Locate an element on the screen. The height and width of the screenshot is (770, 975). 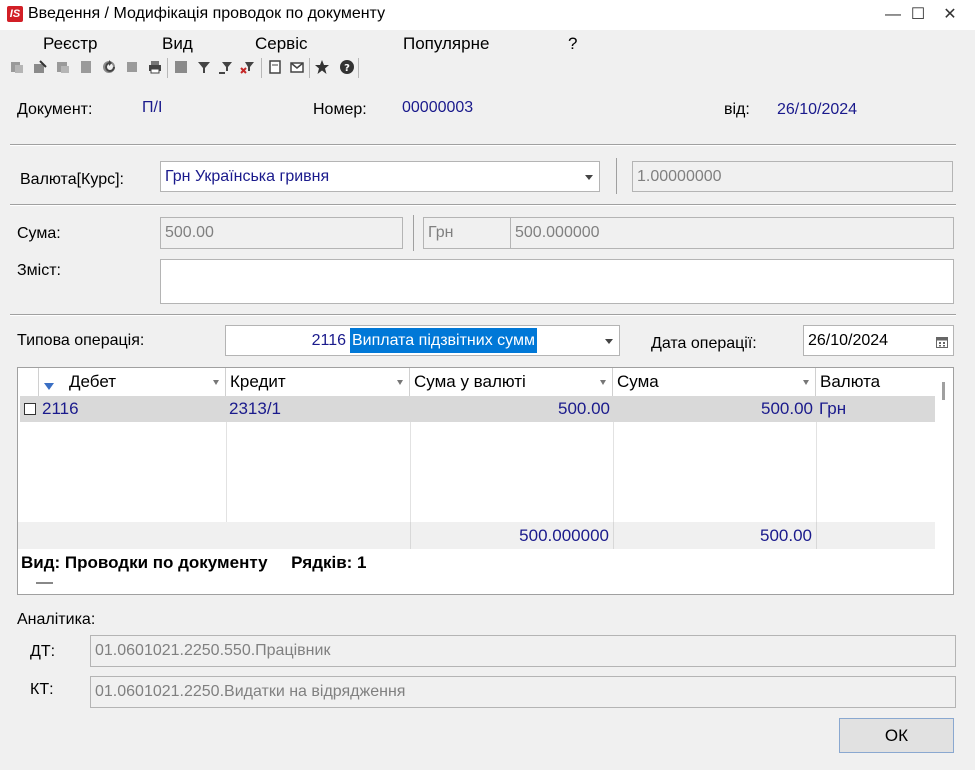
document-value: П/І is located at coordinates (152, 107).